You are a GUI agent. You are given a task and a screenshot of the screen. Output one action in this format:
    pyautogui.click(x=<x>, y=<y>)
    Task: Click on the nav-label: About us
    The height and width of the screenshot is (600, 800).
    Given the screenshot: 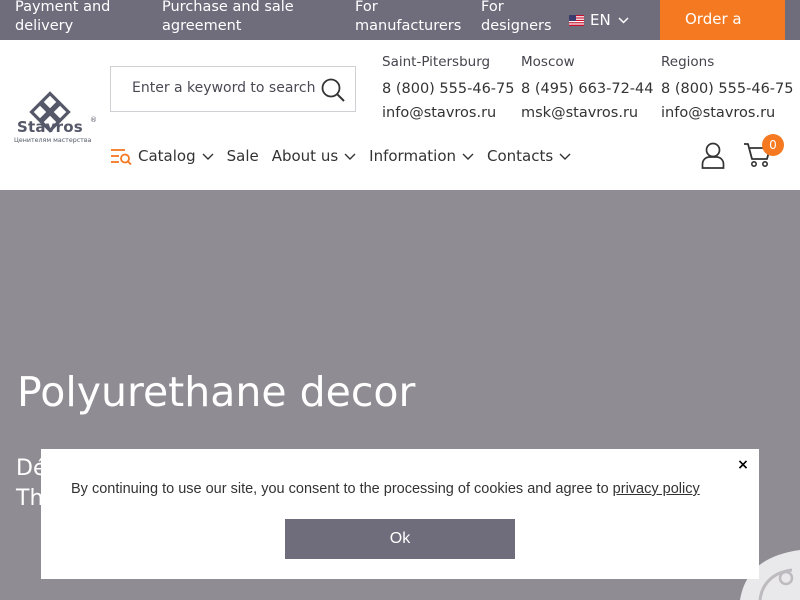 What is the action you would take?
    pyautogui.click(x=305, y=156)
    